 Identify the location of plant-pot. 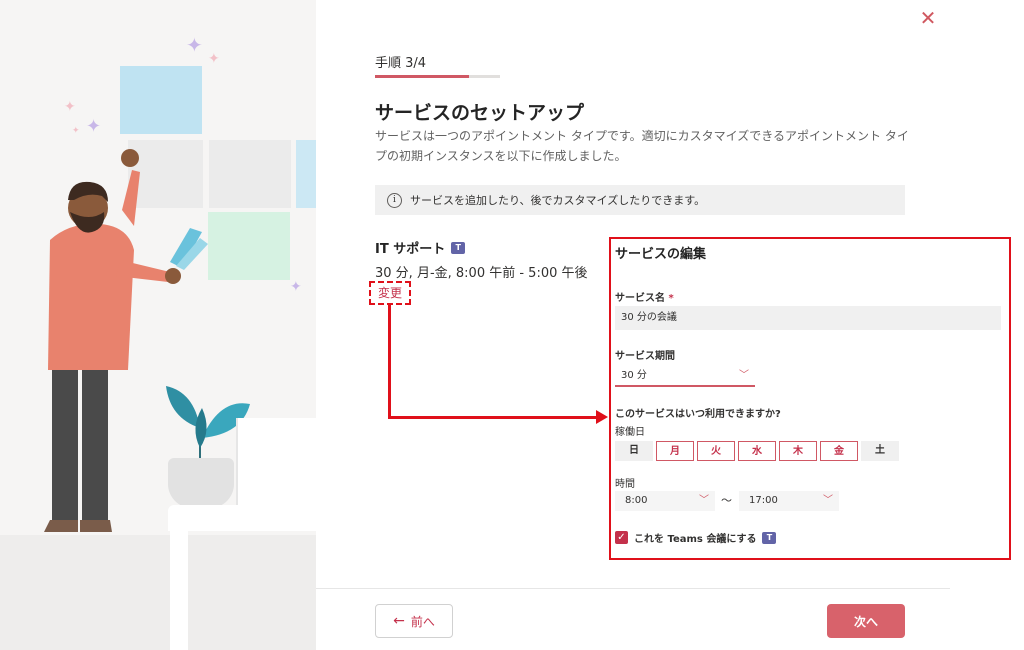
(201, 483).